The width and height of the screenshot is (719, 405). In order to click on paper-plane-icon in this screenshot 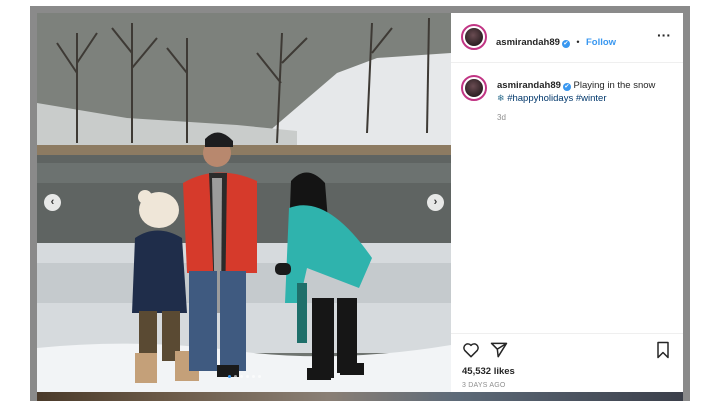, I will do `click(499, 350)`.